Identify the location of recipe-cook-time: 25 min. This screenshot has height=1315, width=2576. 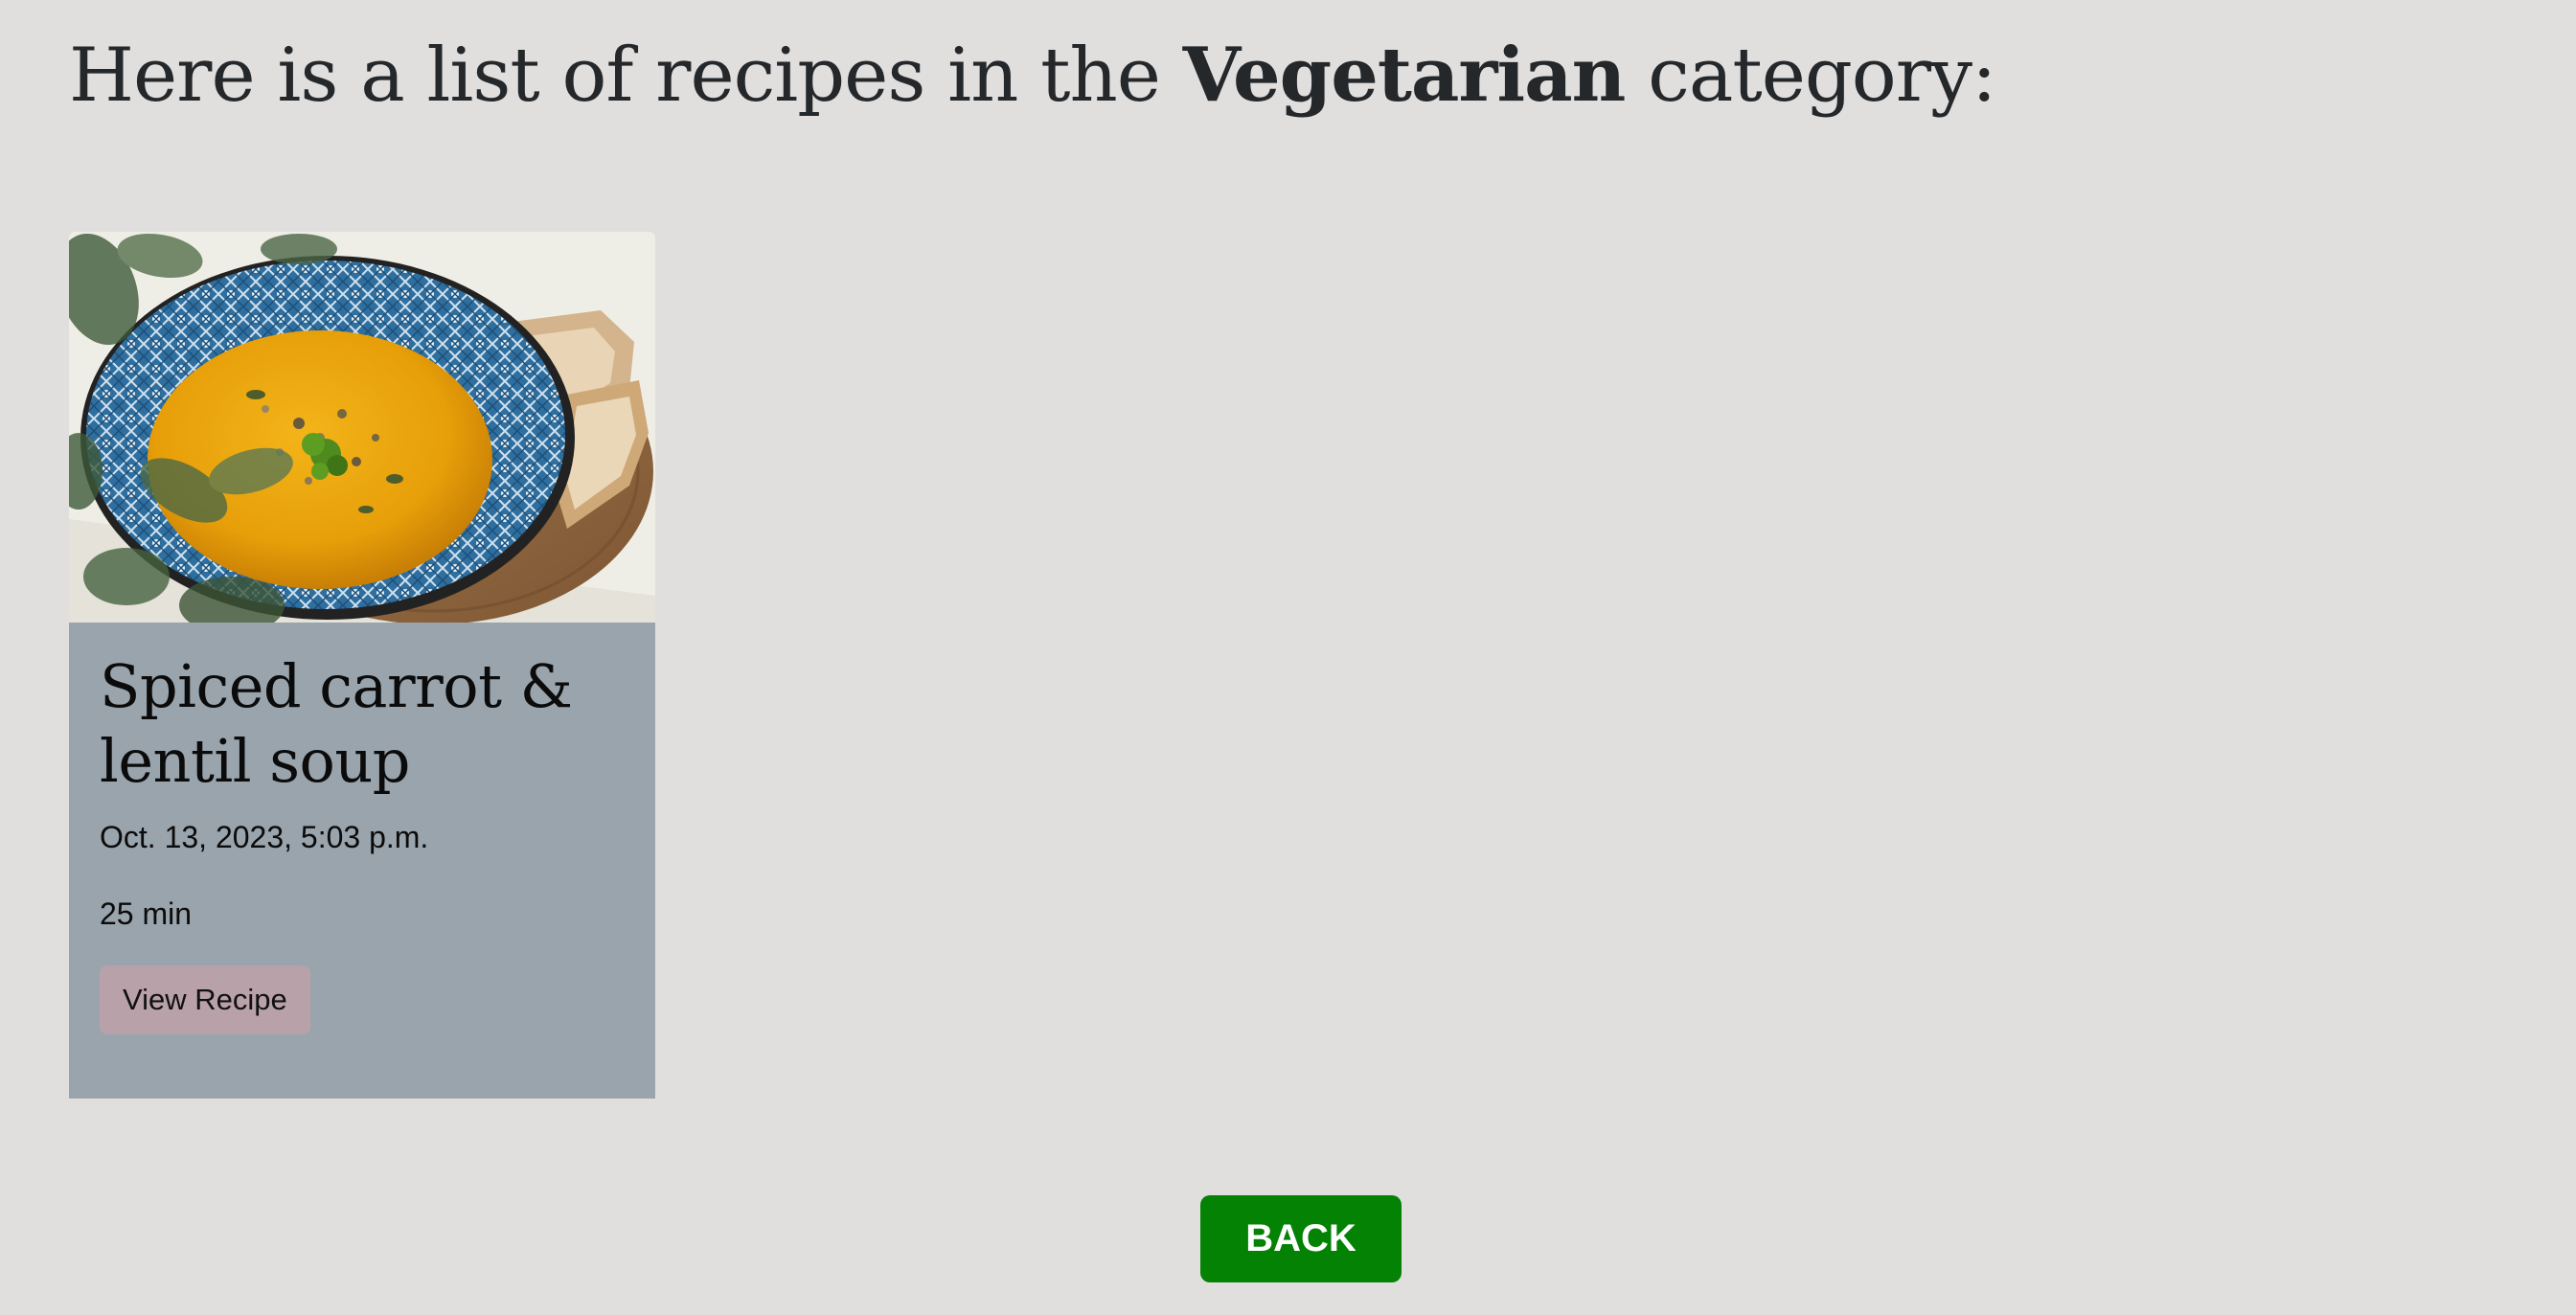
(146, 913).